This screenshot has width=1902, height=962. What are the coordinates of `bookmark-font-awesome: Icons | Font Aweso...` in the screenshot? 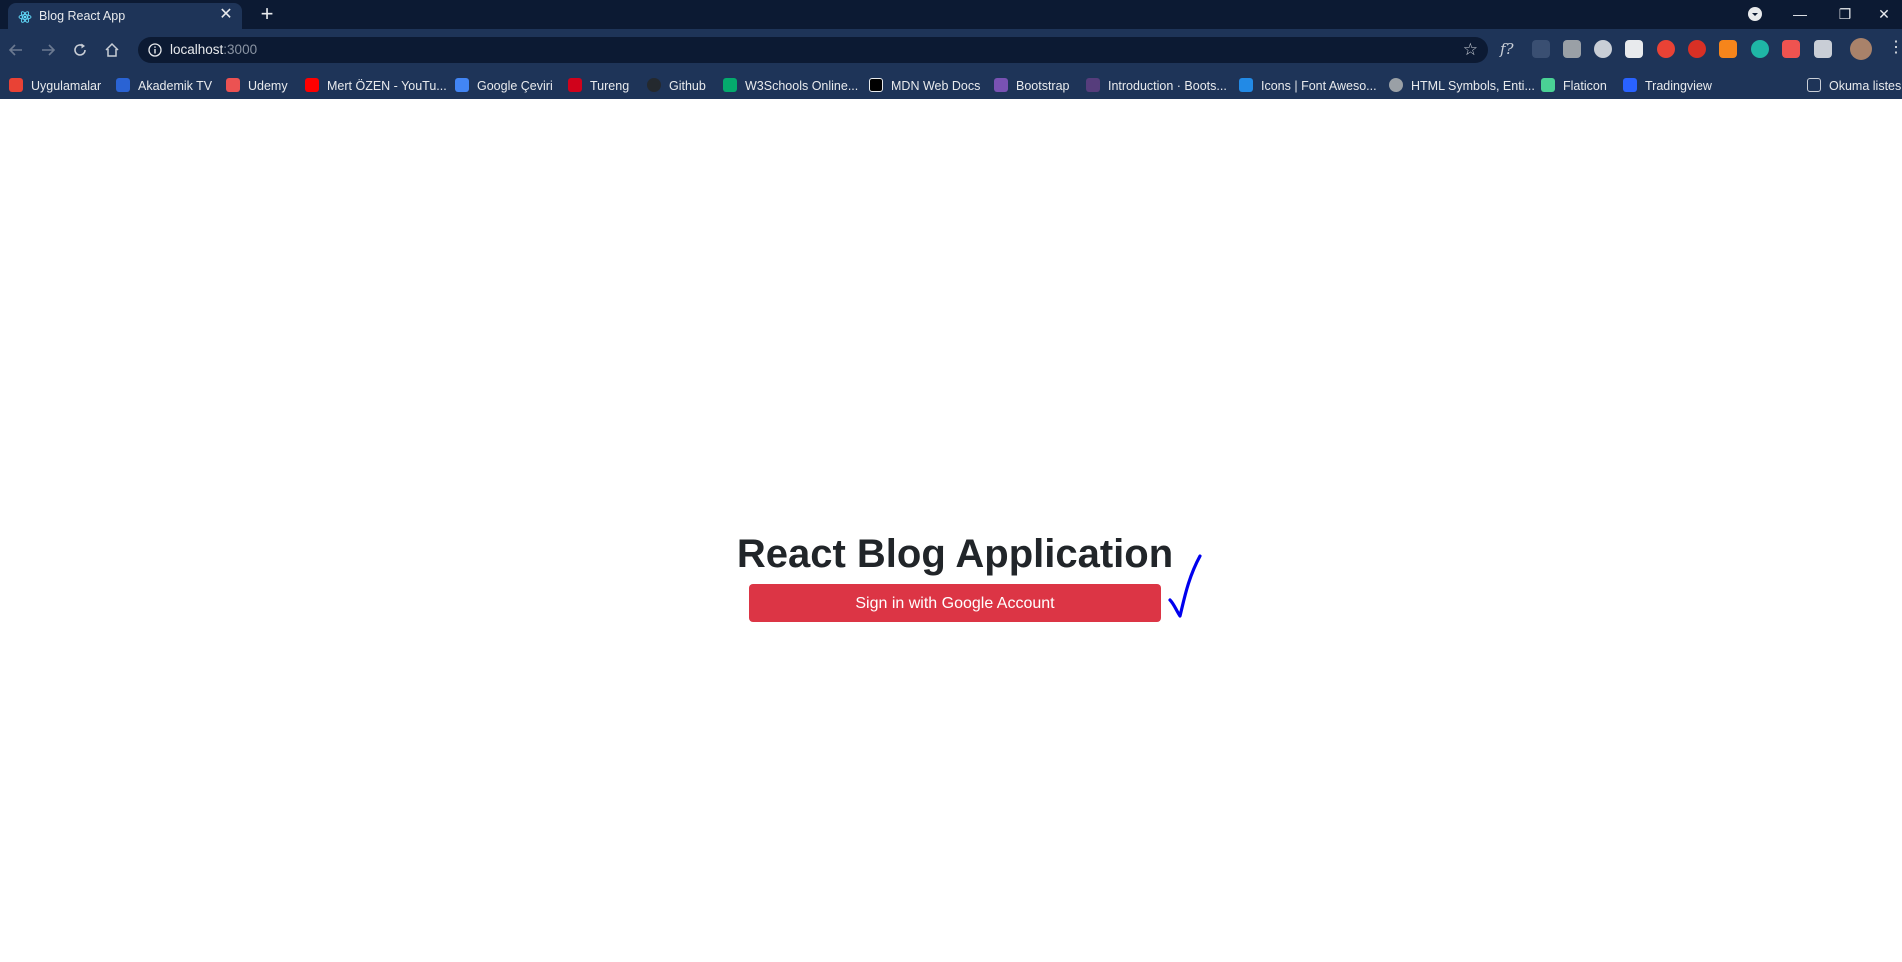 It's located at (1308, 86).